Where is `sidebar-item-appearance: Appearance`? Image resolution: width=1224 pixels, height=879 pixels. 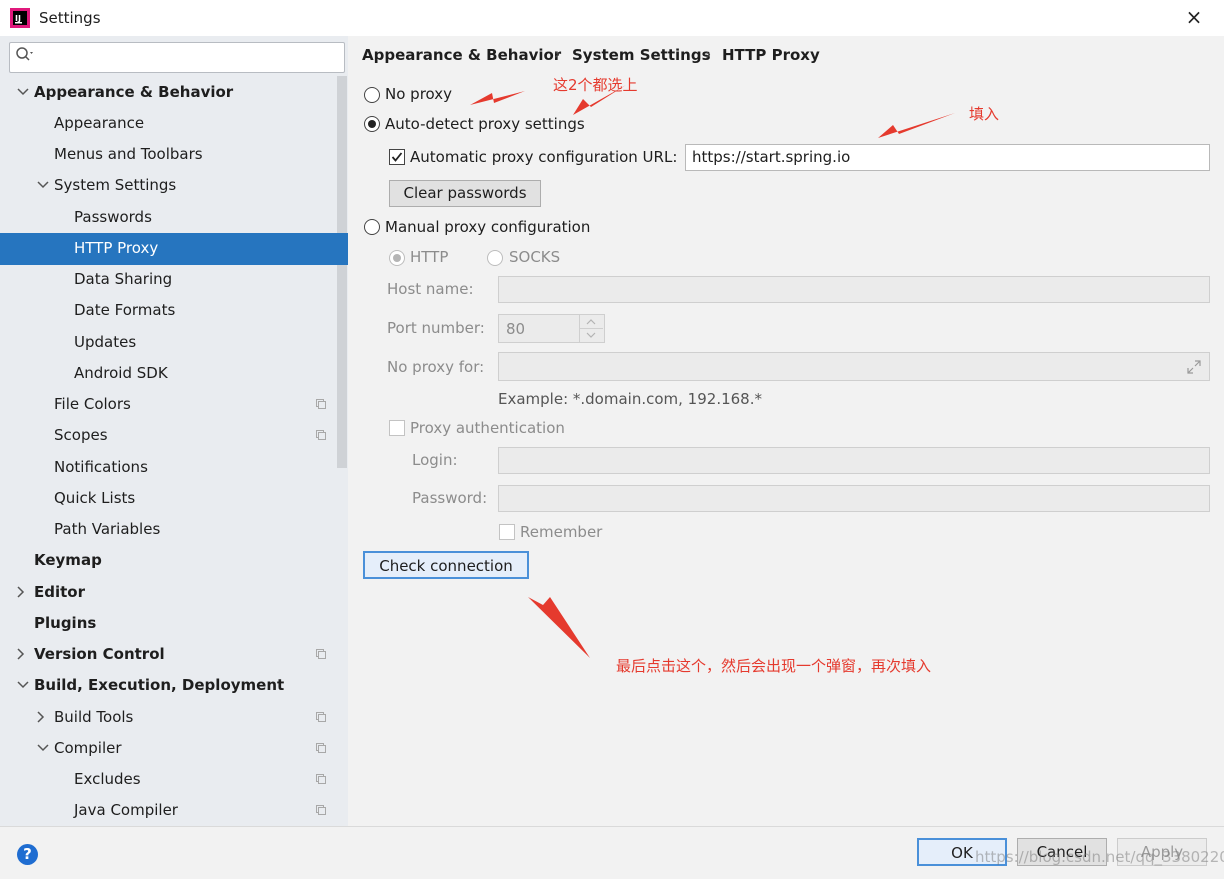
sidebar-item-appearance: Appearance is located at coordinates (99, 123).